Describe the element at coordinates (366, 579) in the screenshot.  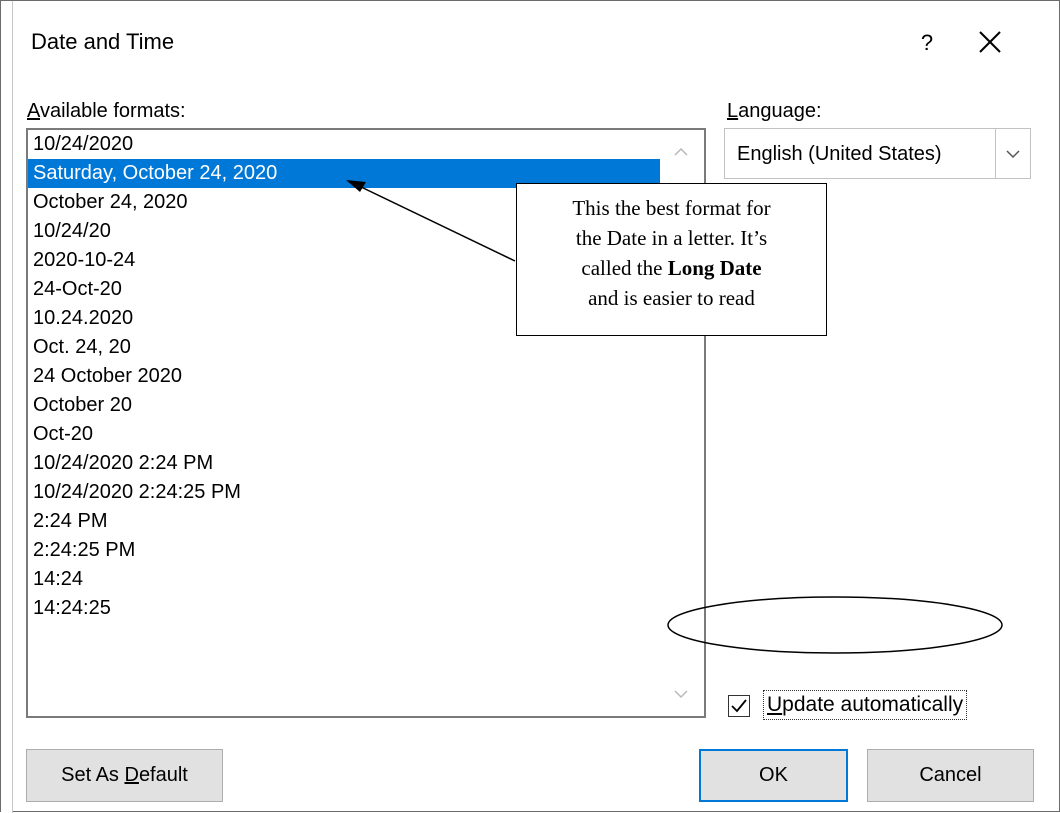
I see `list-item: 14:24` at that location.